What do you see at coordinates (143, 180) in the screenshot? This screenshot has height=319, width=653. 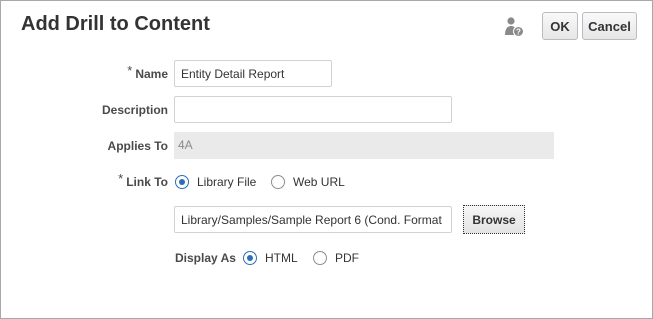 I see `link-to-label: * Link To` at bounding box center [143, 180].